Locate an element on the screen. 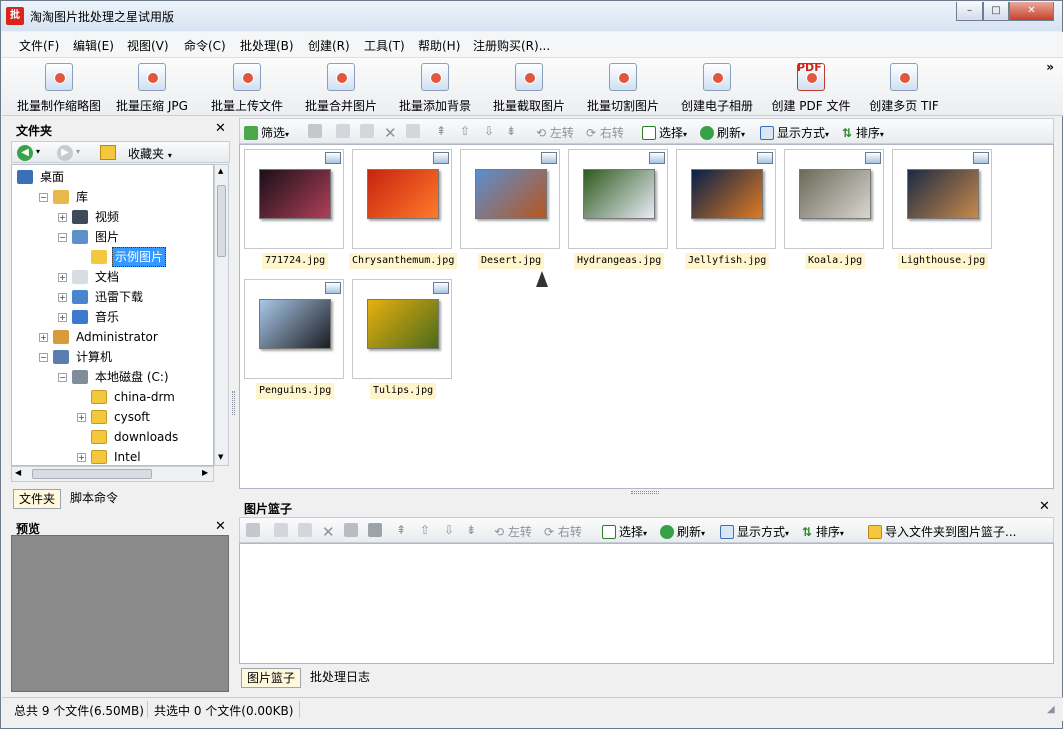 This screenshot has height=729, width=1063. rotate-right-button: ⟳ 右转 is located at coordinates (605, 132).